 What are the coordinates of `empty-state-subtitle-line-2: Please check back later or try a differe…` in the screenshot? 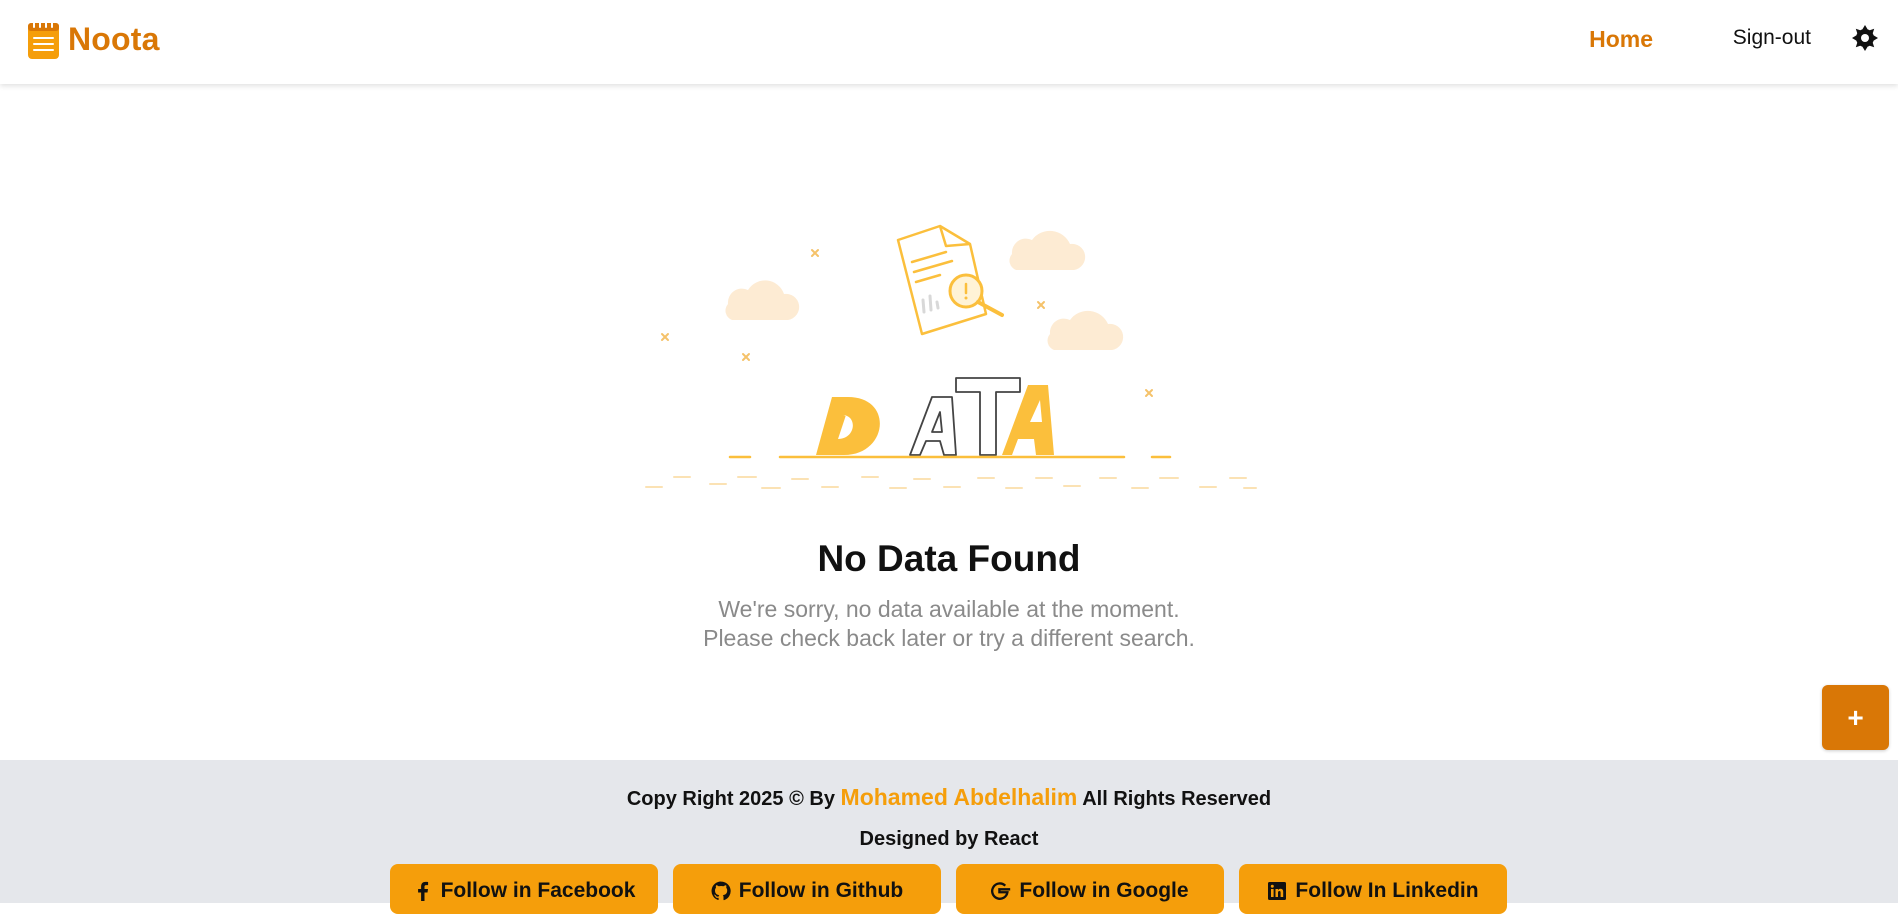 It's located at (949, 638).